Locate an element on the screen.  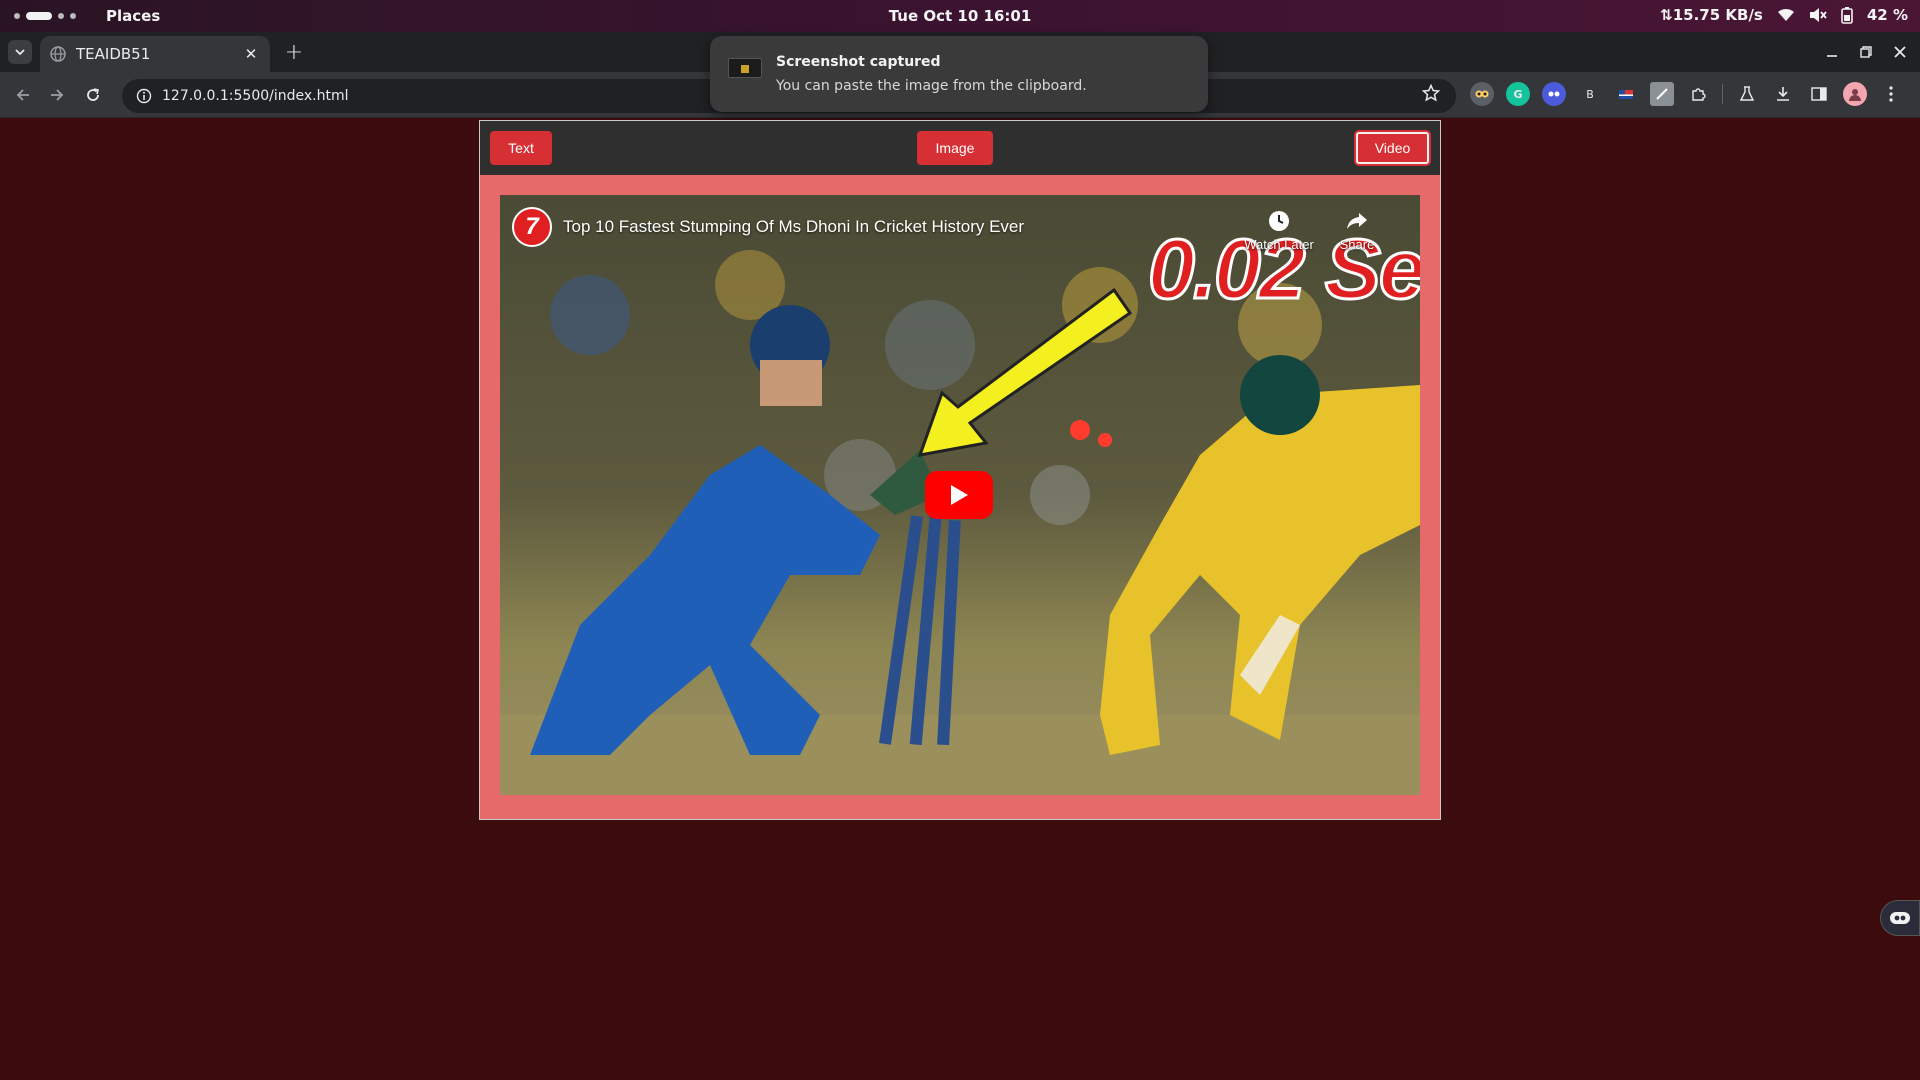
b-extension-icon: B is located at coordinates (1590, 94).